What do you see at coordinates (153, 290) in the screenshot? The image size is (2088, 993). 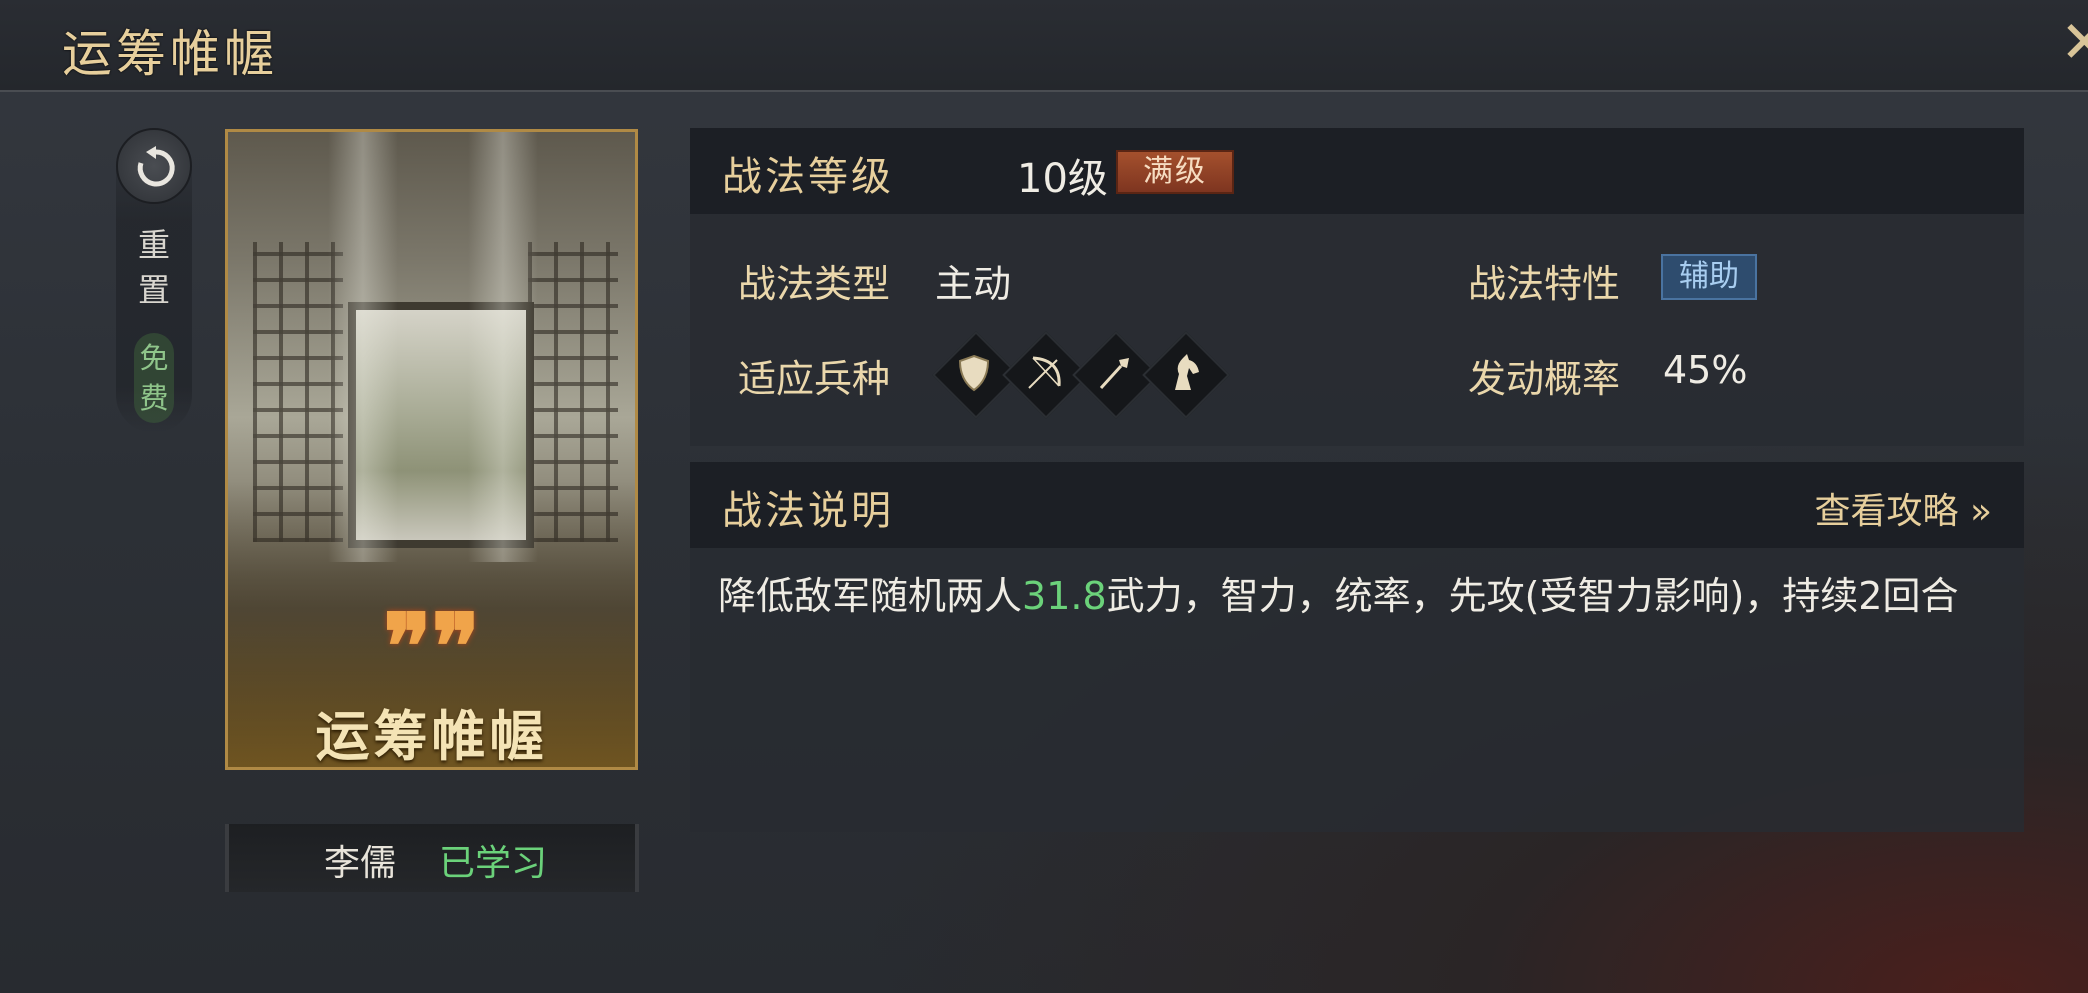 I see `reset-label-2: 置` at bounding box center [153, 290].